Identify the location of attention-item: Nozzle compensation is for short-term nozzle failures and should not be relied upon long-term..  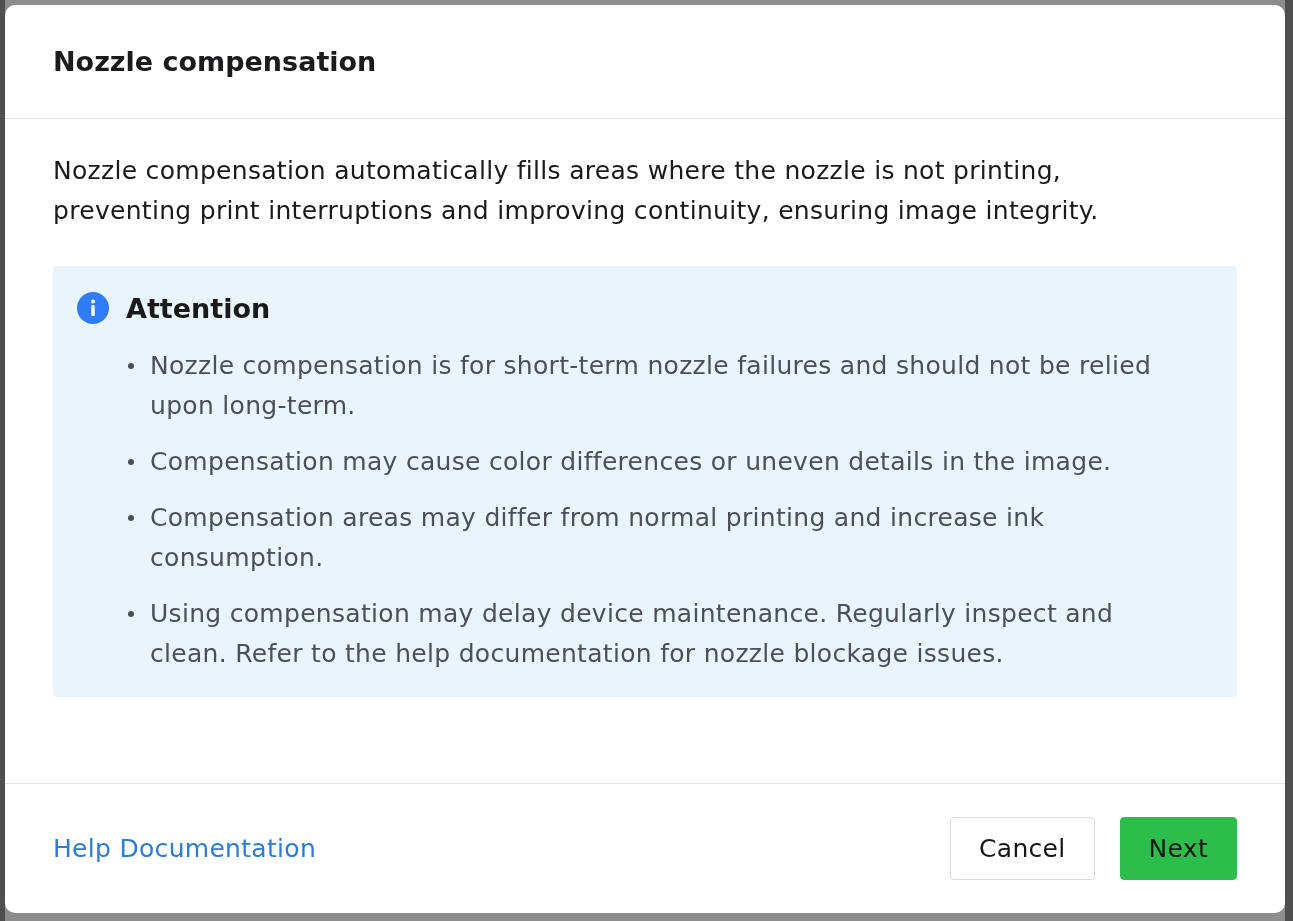
(651, 386).